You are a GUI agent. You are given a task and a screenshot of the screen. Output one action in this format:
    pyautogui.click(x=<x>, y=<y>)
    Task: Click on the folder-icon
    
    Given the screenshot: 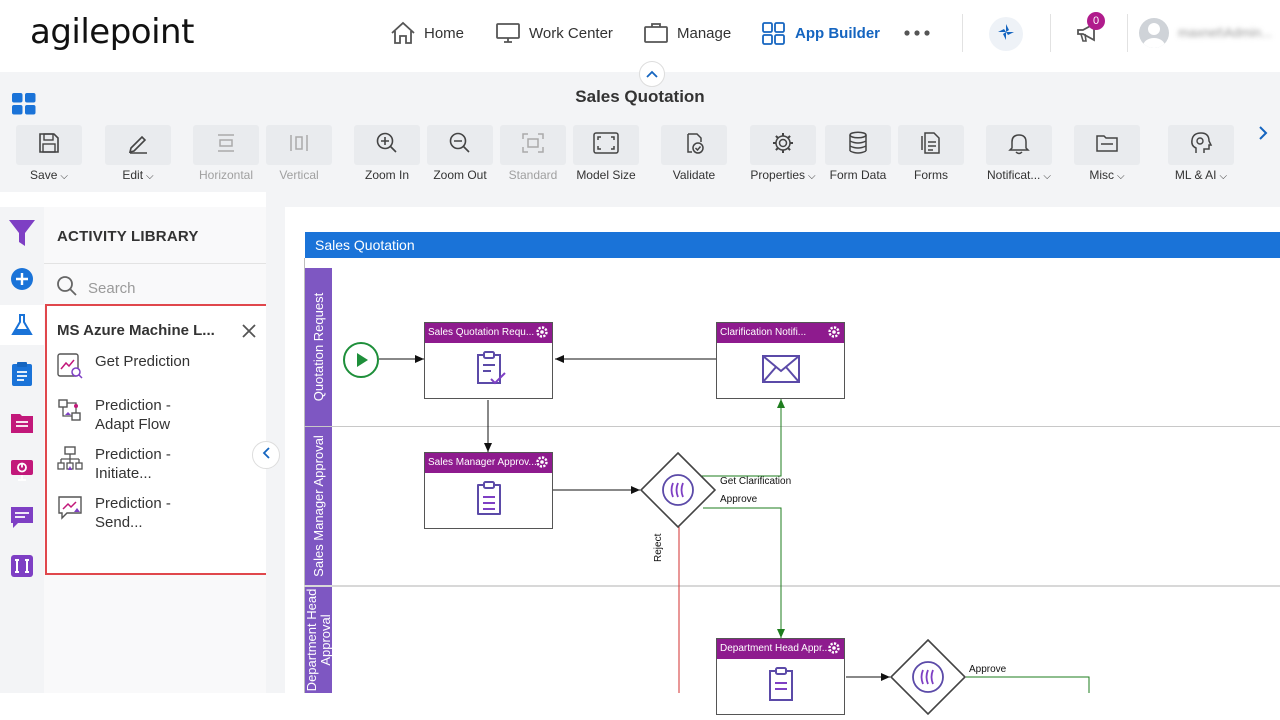 What is the action you would take?
    pyautogui.click(x=1107, y=145)
    